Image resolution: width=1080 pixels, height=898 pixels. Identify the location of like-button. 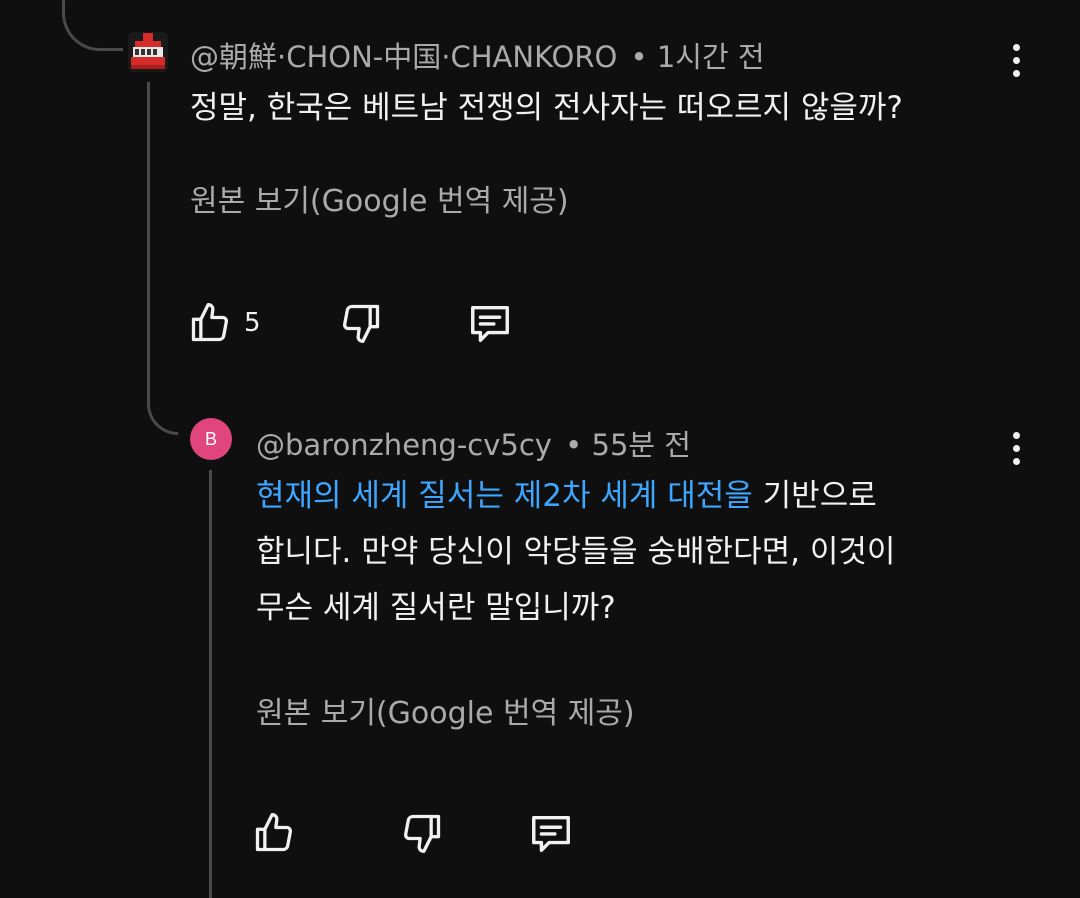
(274, 833).